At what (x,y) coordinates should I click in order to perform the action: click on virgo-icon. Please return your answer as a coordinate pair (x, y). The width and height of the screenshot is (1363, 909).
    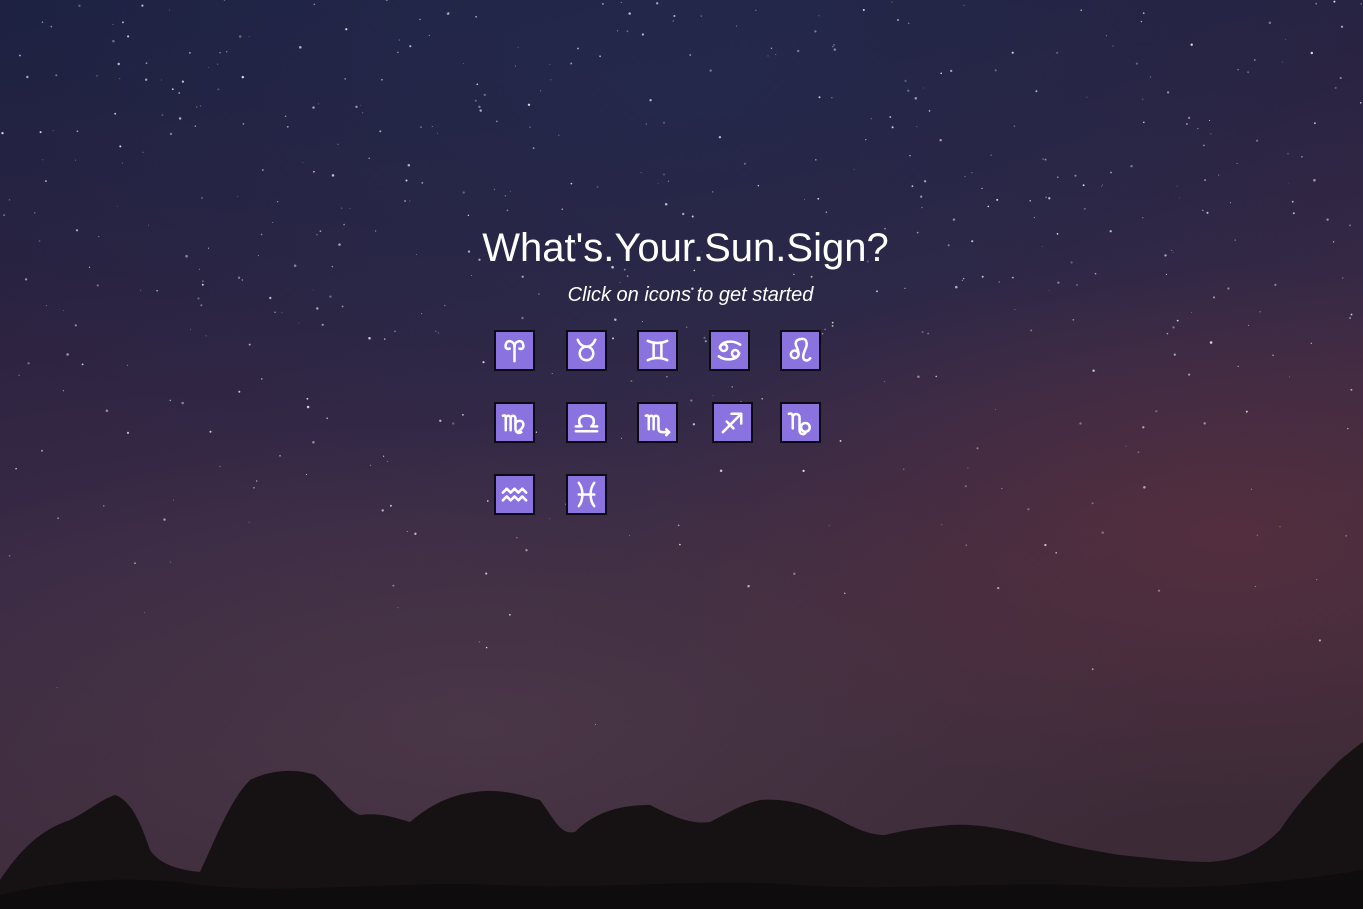
    Looking at the image, I should click on (513, 424).